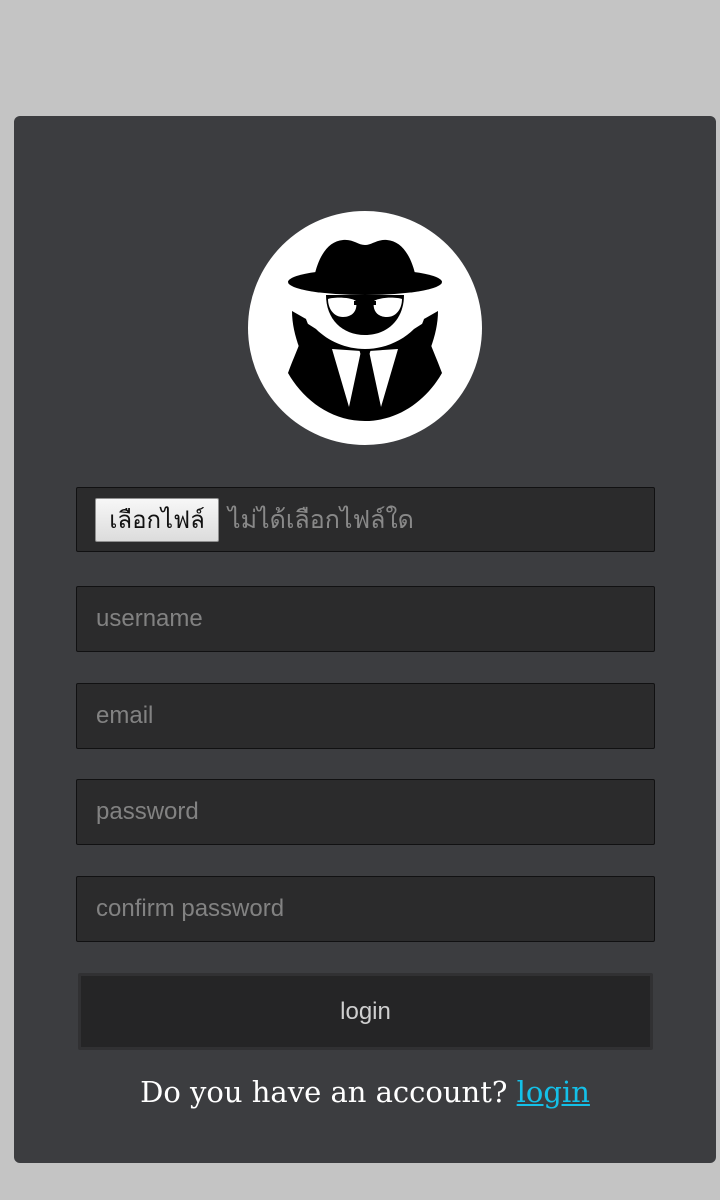  Describe the element at coordinates (157, 520) in the screenshot. I see `choose-file-button: เลือกไฟล์` at that location.